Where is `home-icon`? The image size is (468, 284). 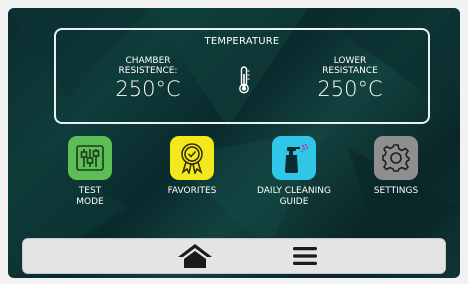 home-icon is located at coordinates (195, 256).